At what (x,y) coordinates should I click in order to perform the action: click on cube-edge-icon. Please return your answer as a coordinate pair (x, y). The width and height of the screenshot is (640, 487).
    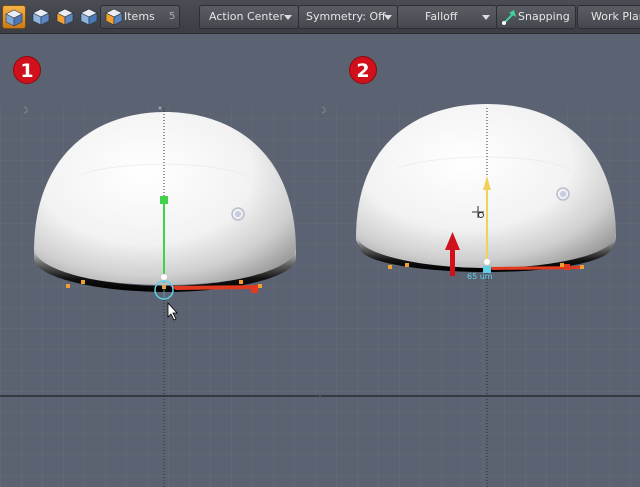
    Looking at the image, I should click on (65, 17).